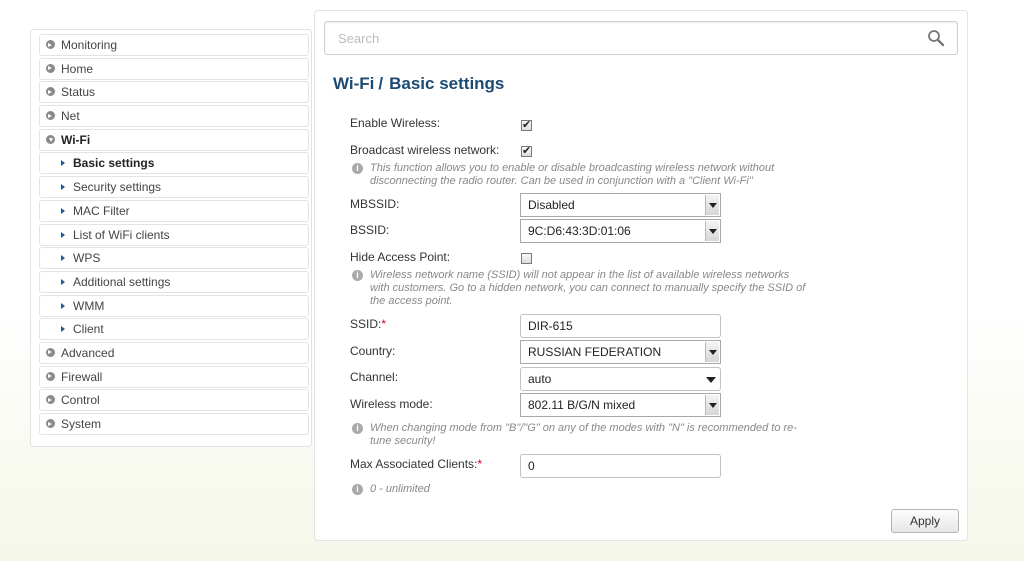 The width and height of the screenshot is (1024, 561). What do you see at coordinates (82, 376) in the screenshot?
I see `sidebar-item-label: Firewall` at bounding box center [82, 376].